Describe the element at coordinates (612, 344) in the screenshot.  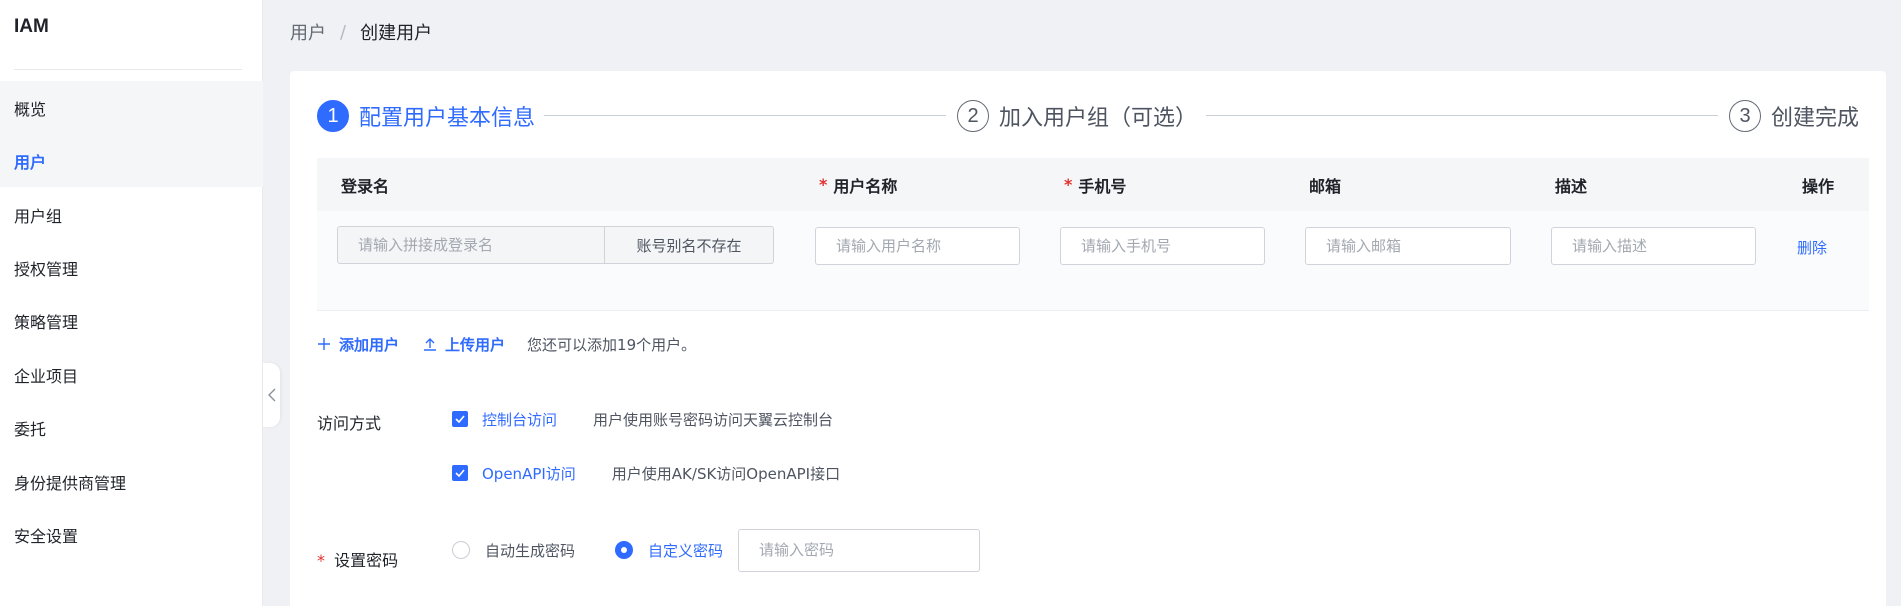
I see `remaining-users-hint: 您还可以添加19个用户。` at that location.